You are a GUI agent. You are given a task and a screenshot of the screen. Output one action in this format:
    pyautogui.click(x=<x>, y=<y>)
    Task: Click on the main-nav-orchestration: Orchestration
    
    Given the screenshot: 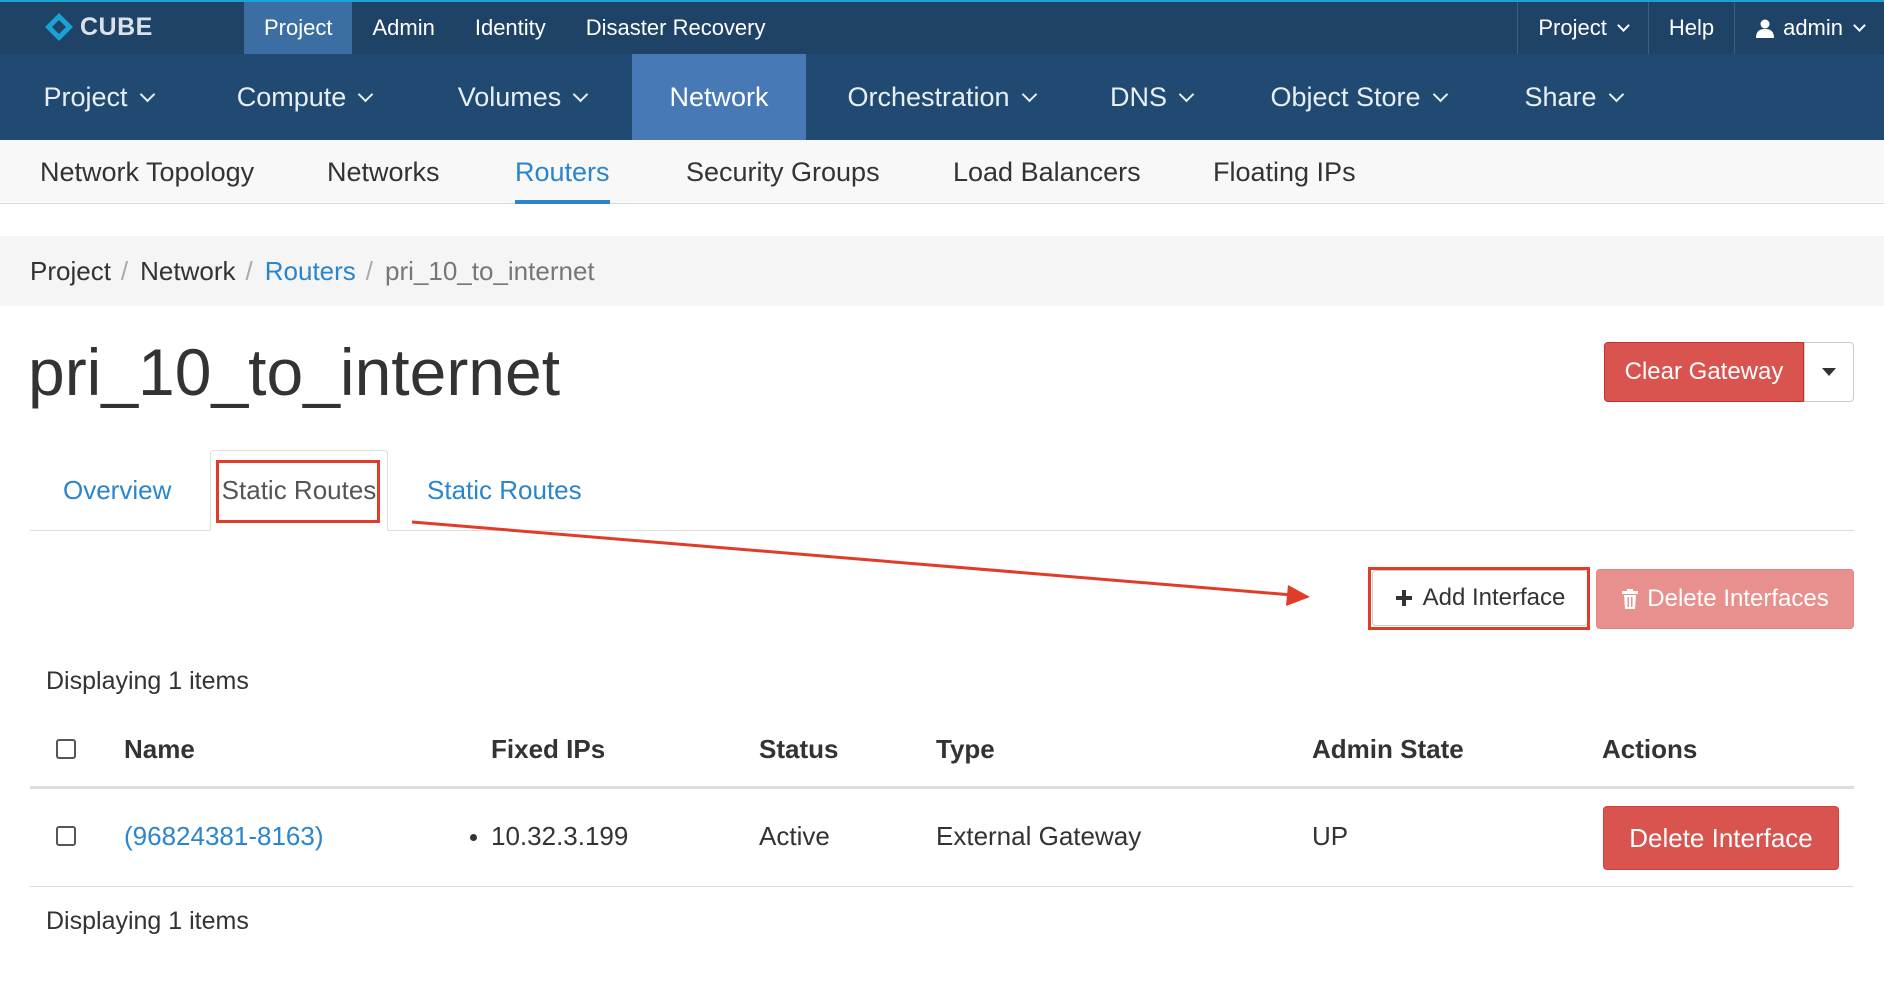 What is the action you would take?
    pyautogui.click(x=941, y=97)
    